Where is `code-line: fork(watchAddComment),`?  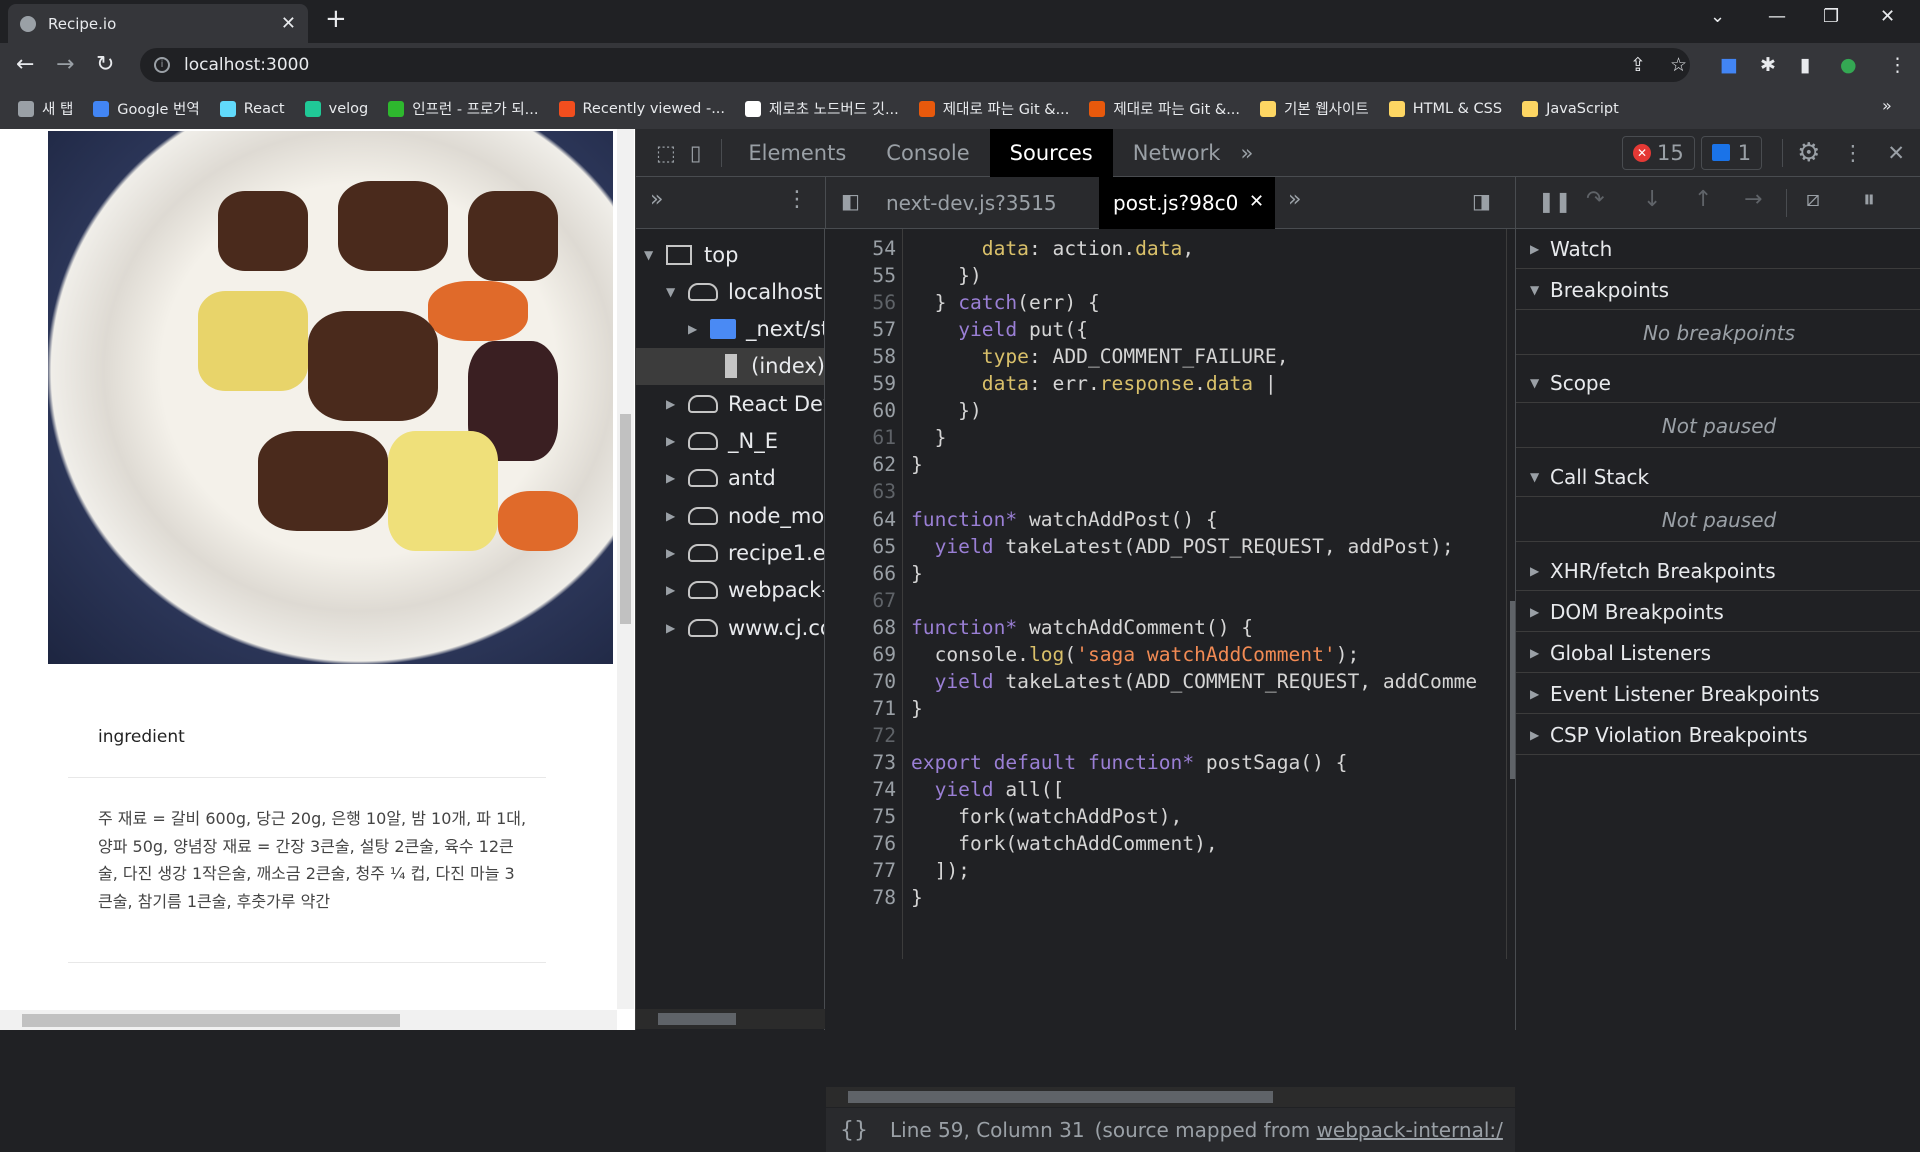
code-line: fork(watchAddComment), is located at coordinates (1064, 843).